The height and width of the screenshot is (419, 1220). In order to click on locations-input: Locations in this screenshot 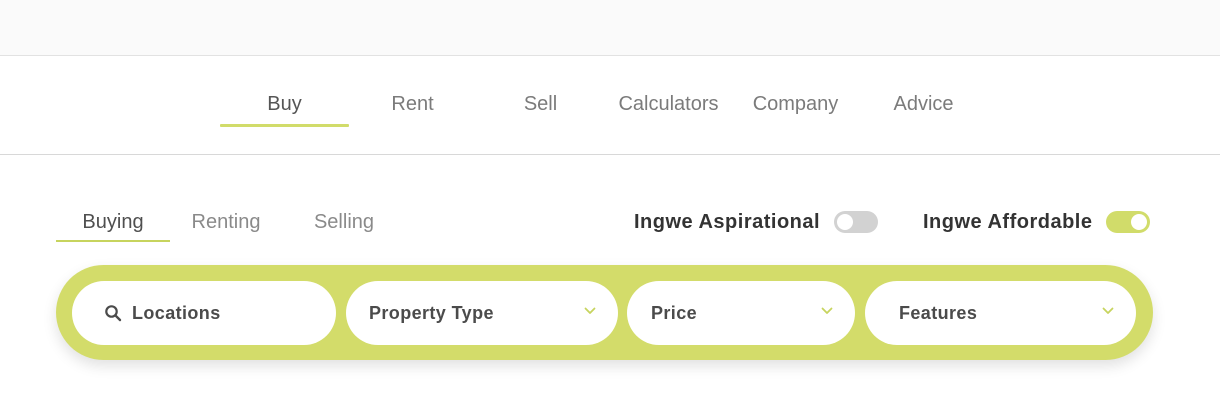, I will do `click(204, 313)`.